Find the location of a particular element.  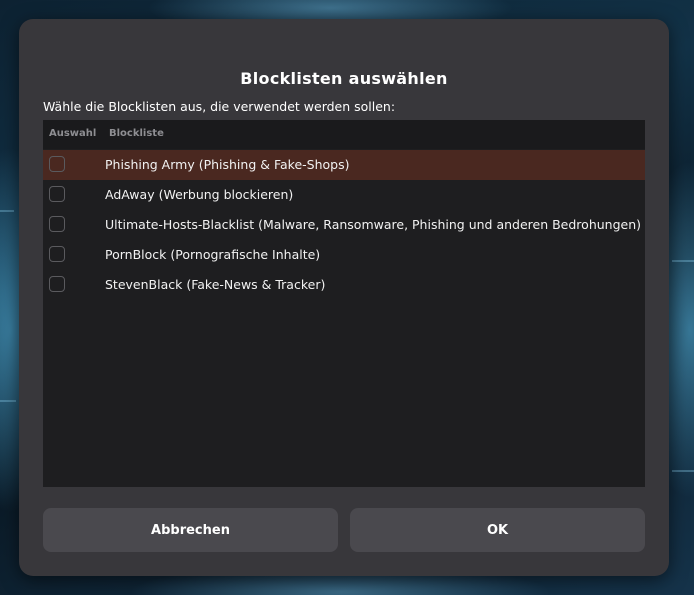

dialog-title: Blocklisten auswählen is located at coordinates (344, 78).